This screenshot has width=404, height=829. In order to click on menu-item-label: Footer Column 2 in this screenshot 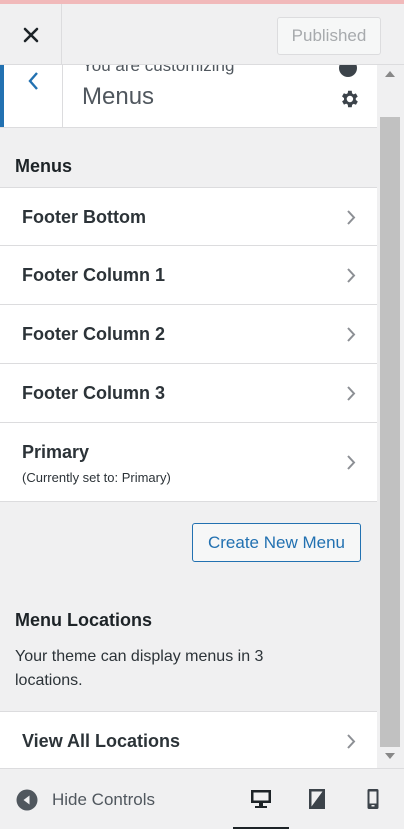, I will do `click(93, 334)`.